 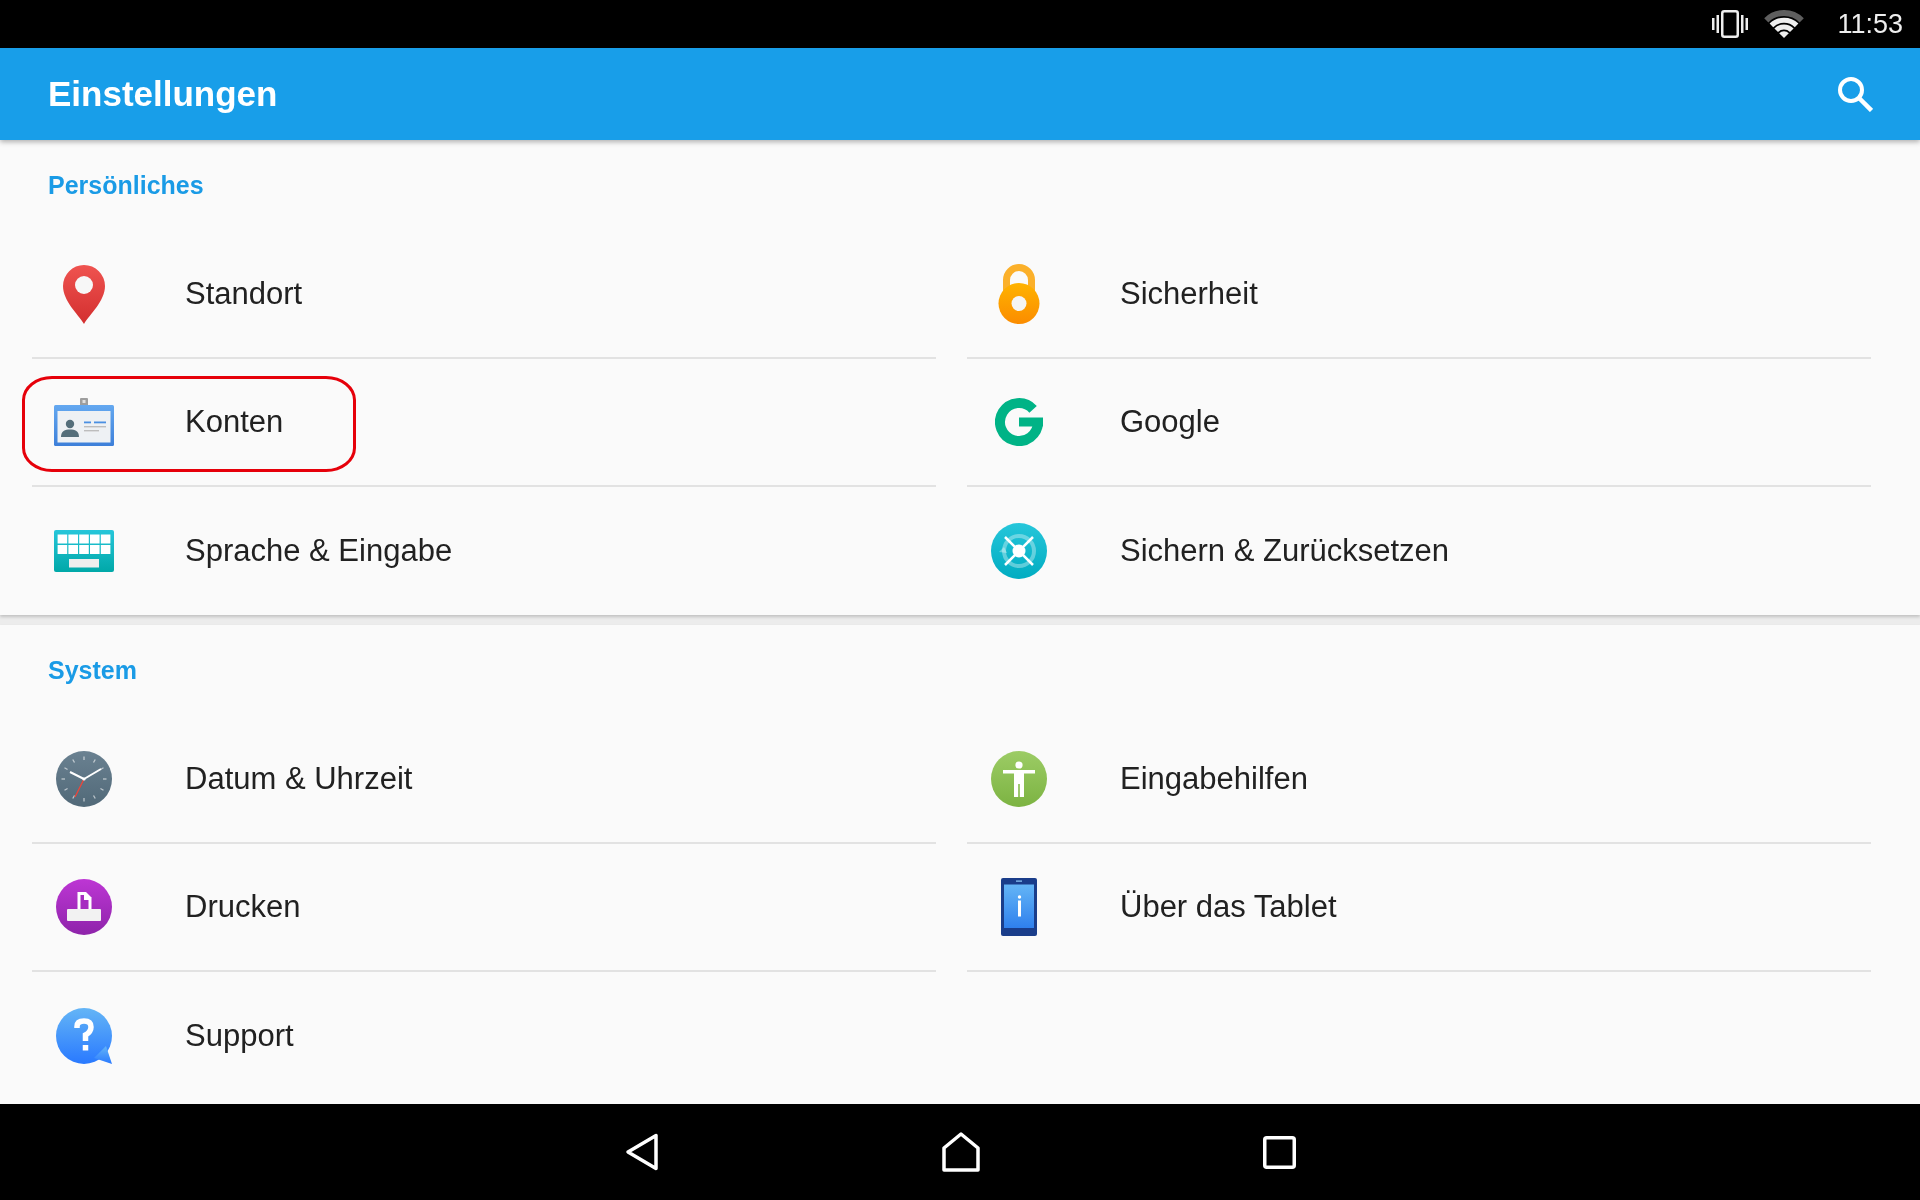 I want to click on settings-item: Eingabehilfen, so click(x=1419, y=780).